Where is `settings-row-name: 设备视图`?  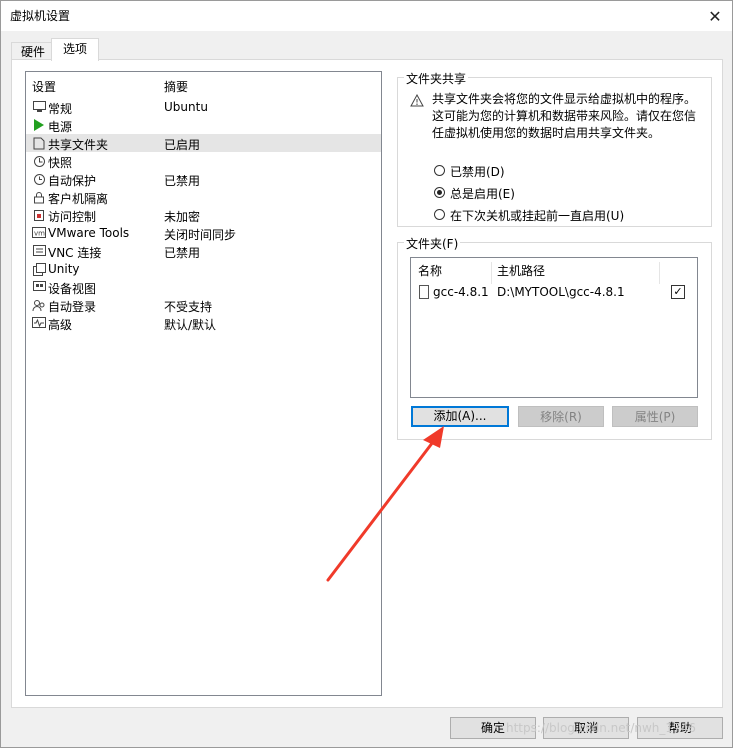
settings-row-name: 设备视图 is located at coordinates (72, 289).